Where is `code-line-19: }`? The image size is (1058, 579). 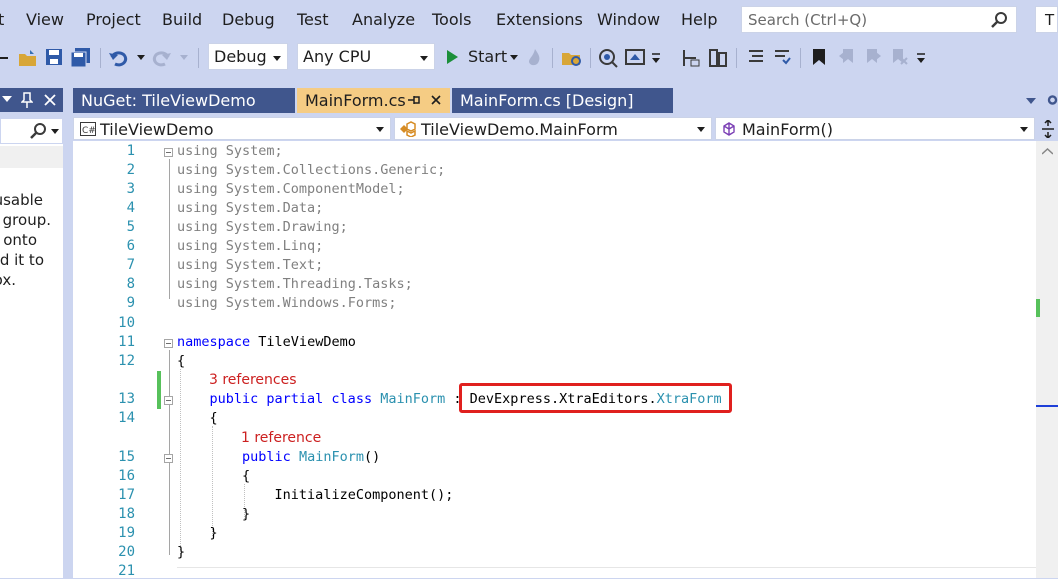
code-line-19: } is located at coordinates (213, 533).